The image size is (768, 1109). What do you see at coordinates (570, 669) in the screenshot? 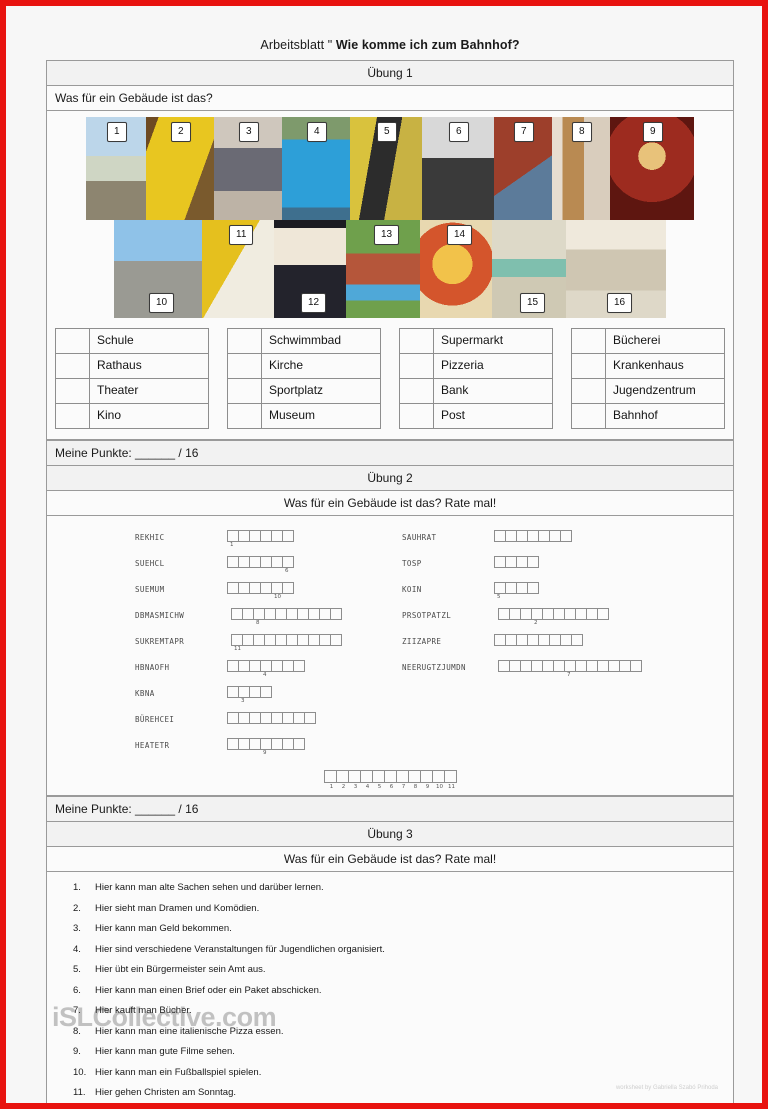
I see `anagram-letter-boxes: 7` at bounding box center [570, 669].